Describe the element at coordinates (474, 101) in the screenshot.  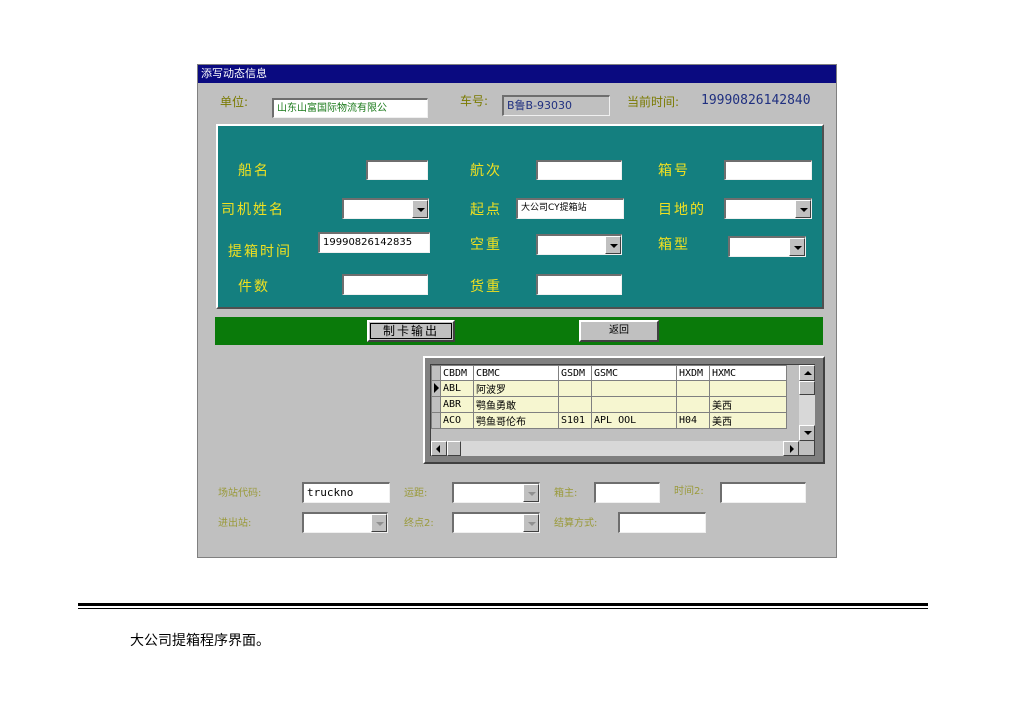
I see `plate-label: 车号:` at that location.